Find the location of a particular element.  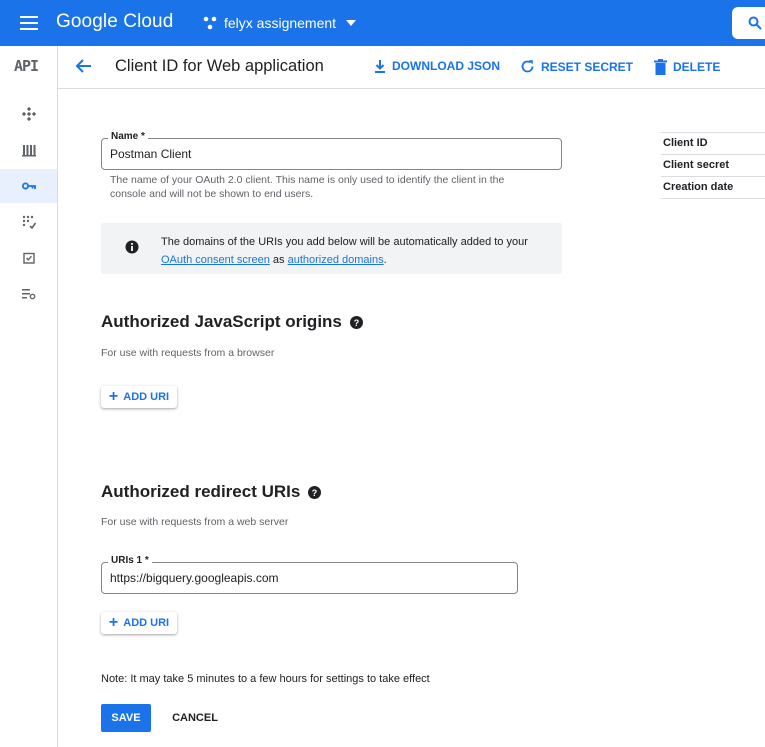

redirect-uri-field-value: https://bigquery.googleapis.com is located at coordinates (194, 578).